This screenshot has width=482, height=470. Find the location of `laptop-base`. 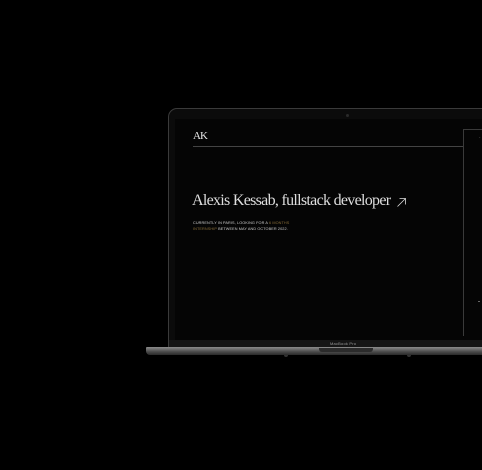

laptop-base is located at coordinates (314, 351).